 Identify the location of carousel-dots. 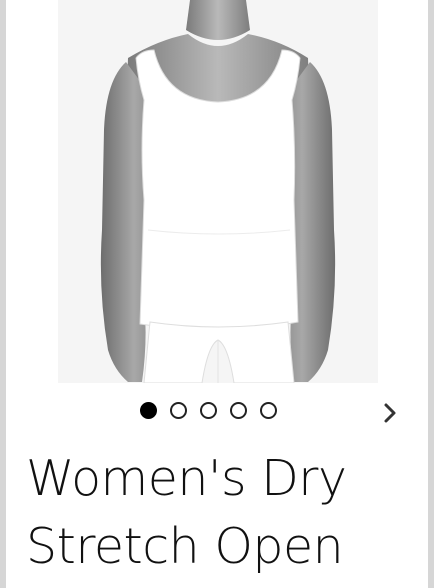
(208, 410).